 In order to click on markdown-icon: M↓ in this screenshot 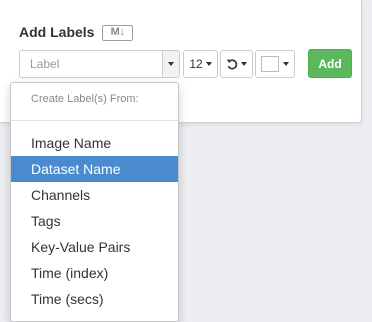, I will do `click(117, 33)`.